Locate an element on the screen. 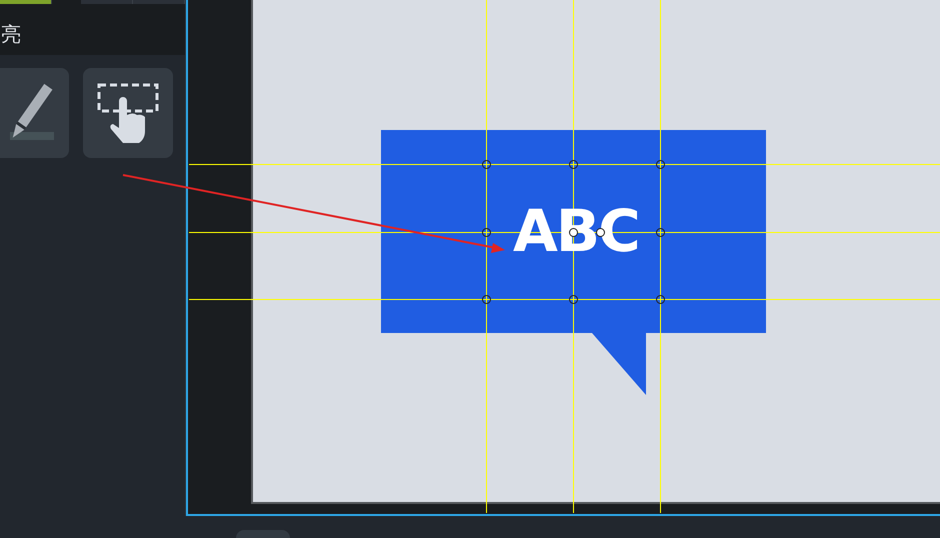 Image resolution: width=940 pixels, height=538 pixels. tap-select-icon is located at coordinates (128, 113).